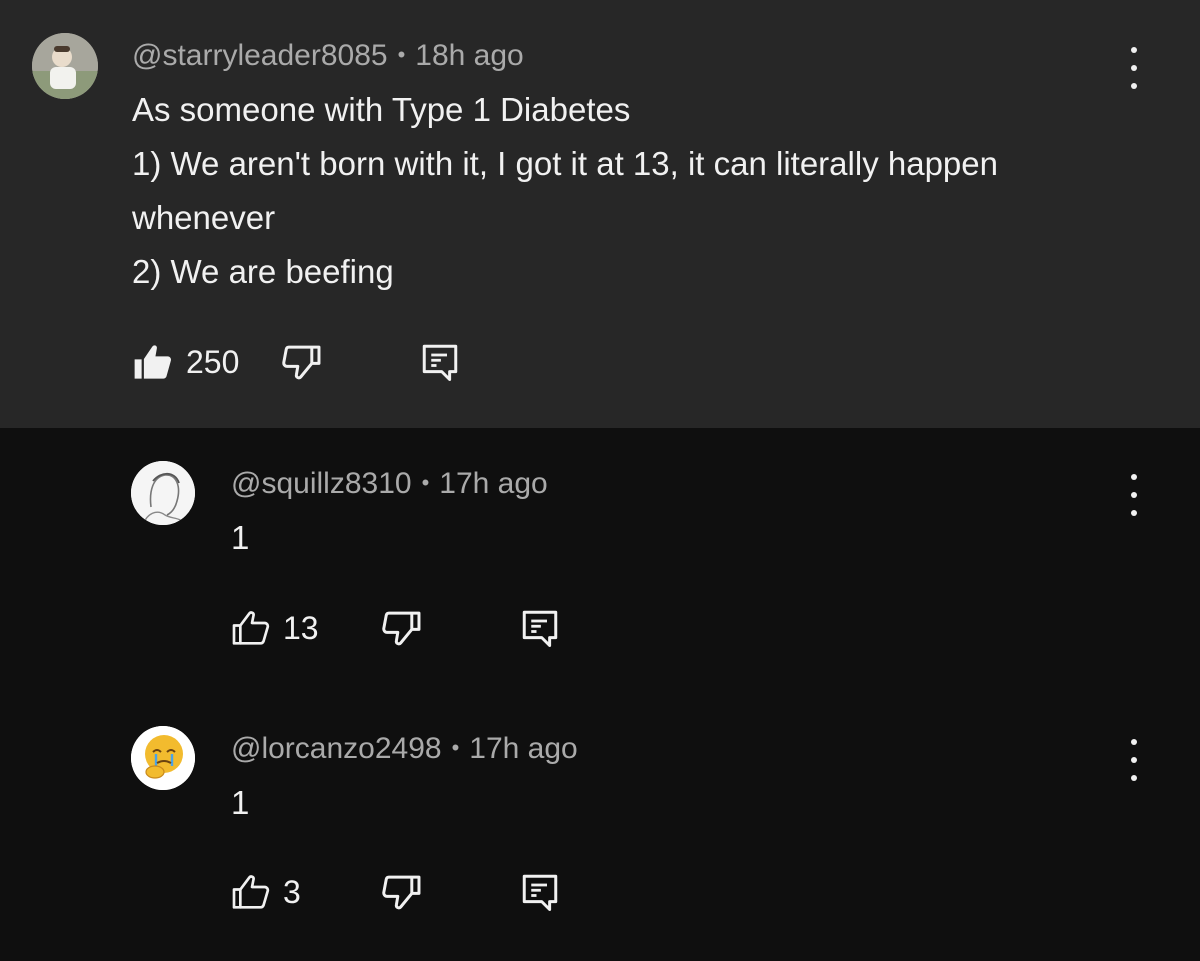 The width and height of the screenshot is (1200, 961). What do you see at coordinates (275, 628) in the screenshot?
I see `like-button: 13` at bounding box center [275, 628].